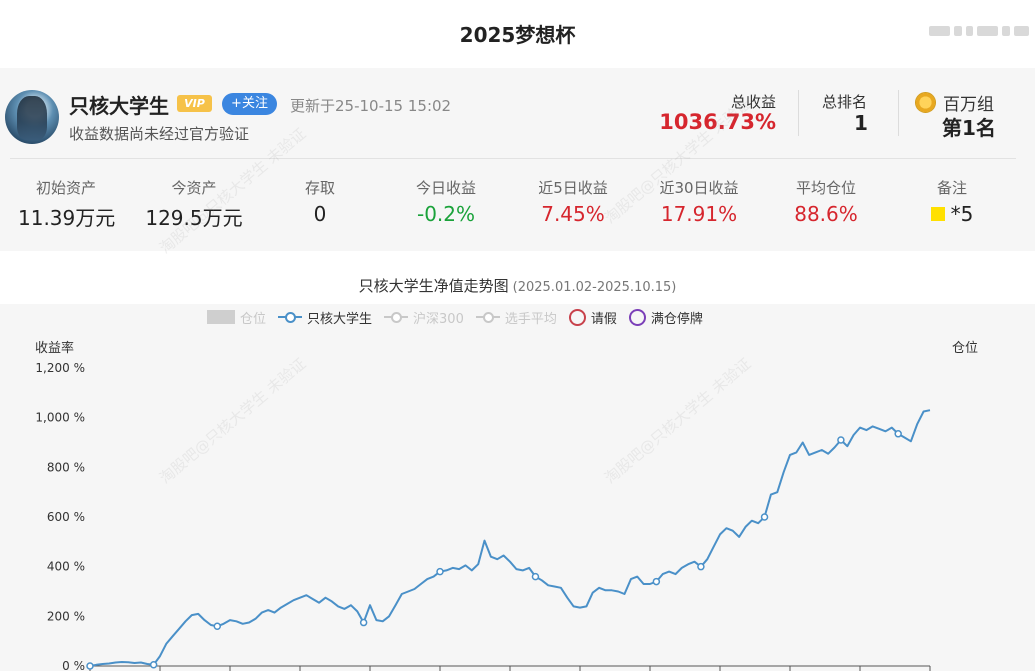  What do you see at coordinates (66, 567) in the screenshot?
I see `y-tick-label: 400 %` at bounding box center [66, 567].